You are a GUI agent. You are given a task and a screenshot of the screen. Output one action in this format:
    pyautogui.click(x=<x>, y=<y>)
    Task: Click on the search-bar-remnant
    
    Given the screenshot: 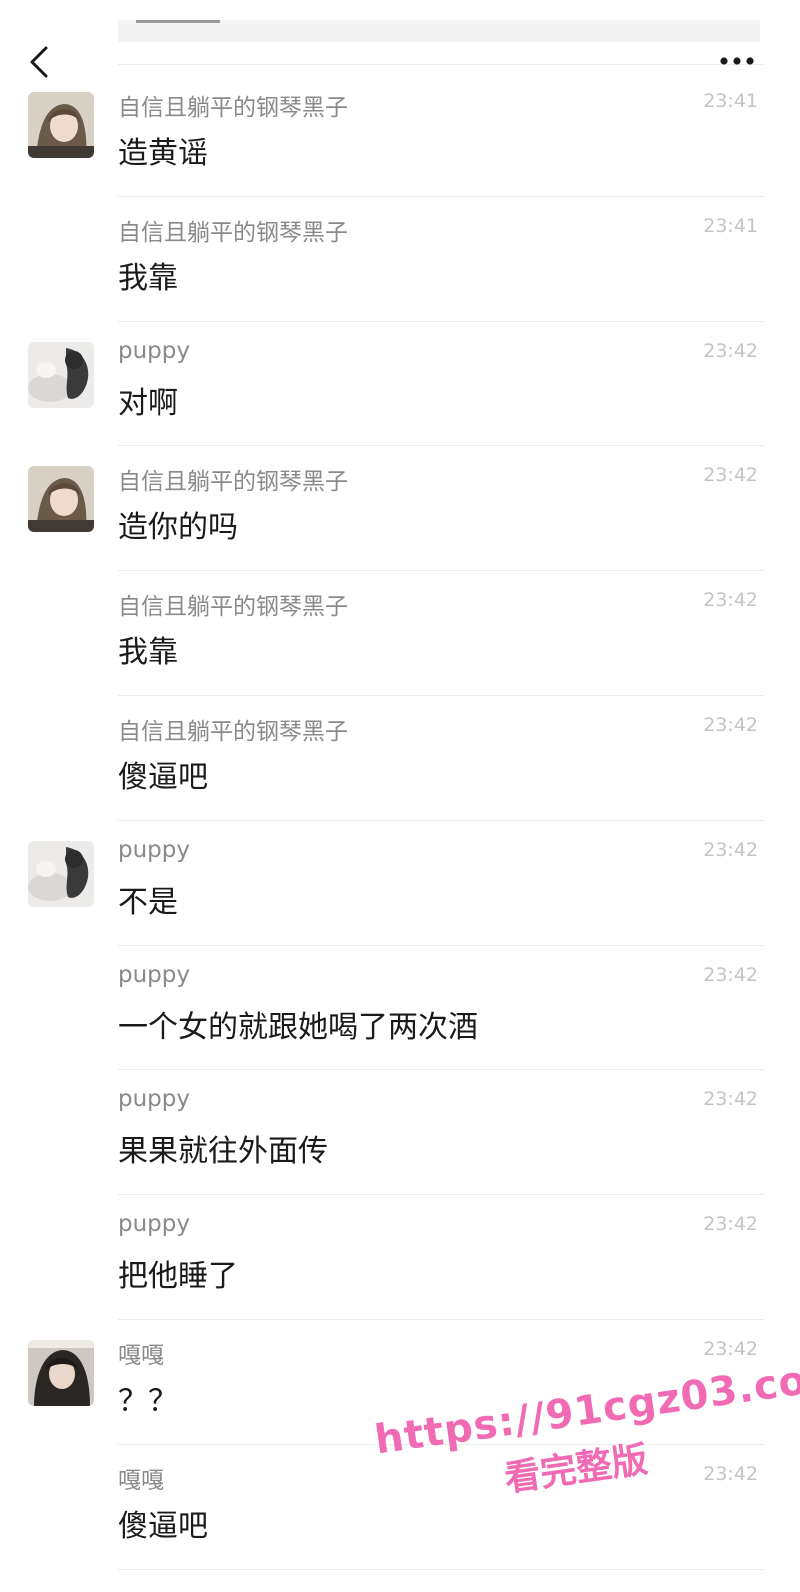 What is the action you would take?
    pyautogui.click(x=439, y=31)
    